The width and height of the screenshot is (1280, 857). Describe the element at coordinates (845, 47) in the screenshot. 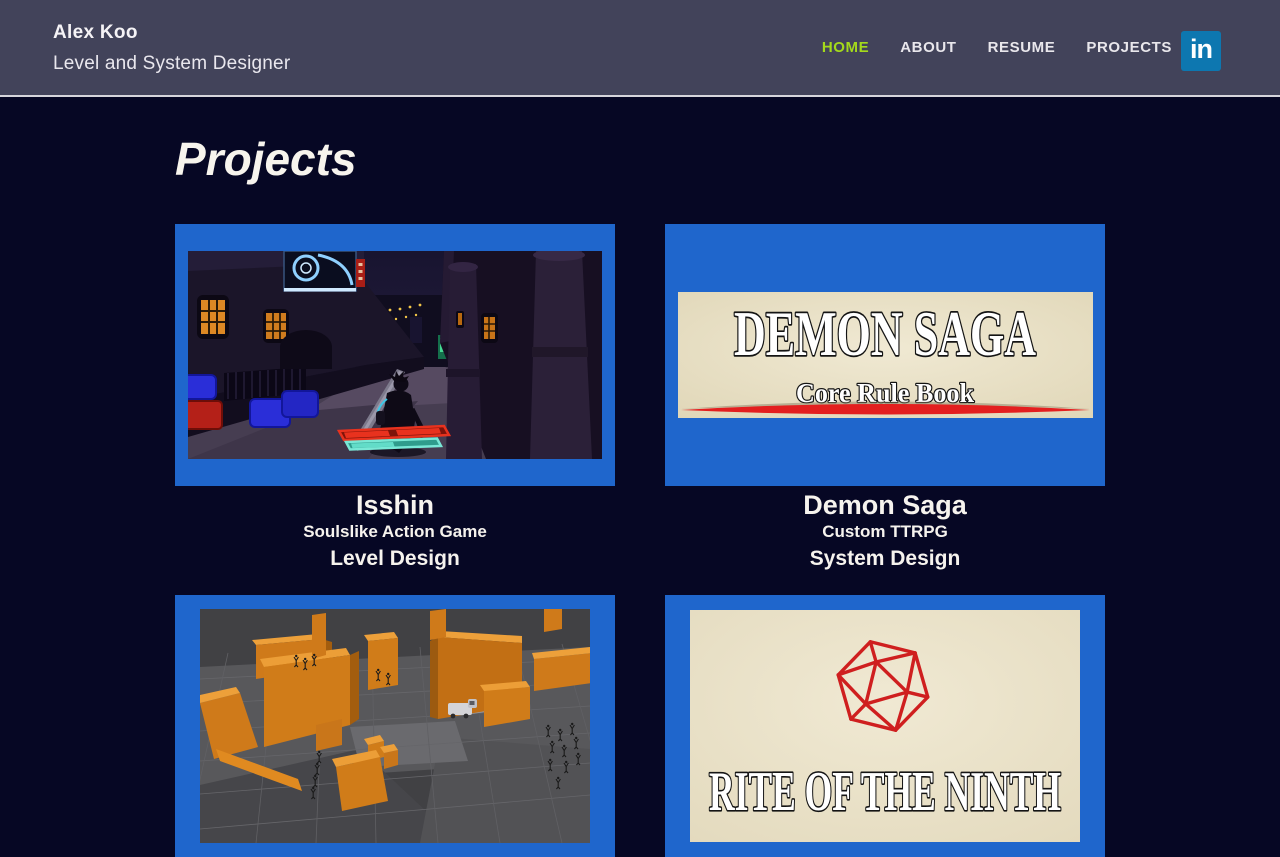

I see `nav-home: HOME` at that location.